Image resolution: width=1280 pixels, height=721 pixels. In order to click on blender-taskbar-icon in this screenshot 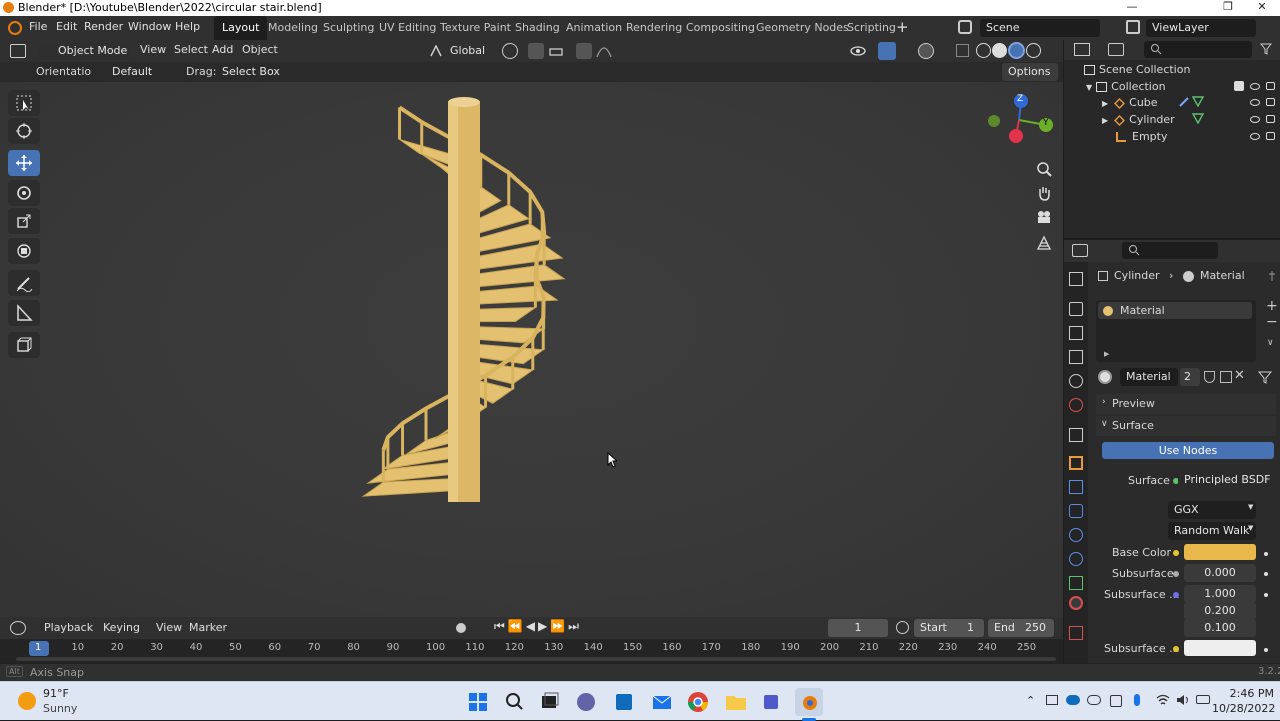, I will do `click(809, 702)`.